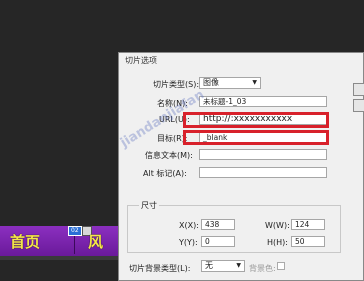  What do you see at coordinates (188, 242) in the screenshot?
I see `y-label: Y(Y):` at bounding box center [188, 242].